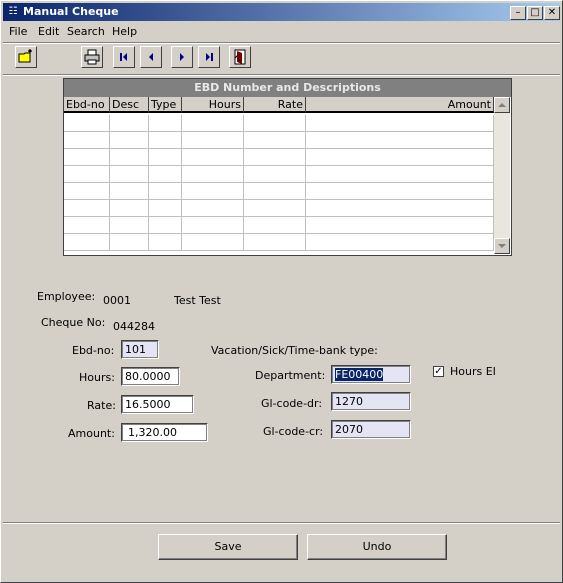 This screenshot has width=563, height=583. I want to click on close-button: ✕, so click(552, 13).